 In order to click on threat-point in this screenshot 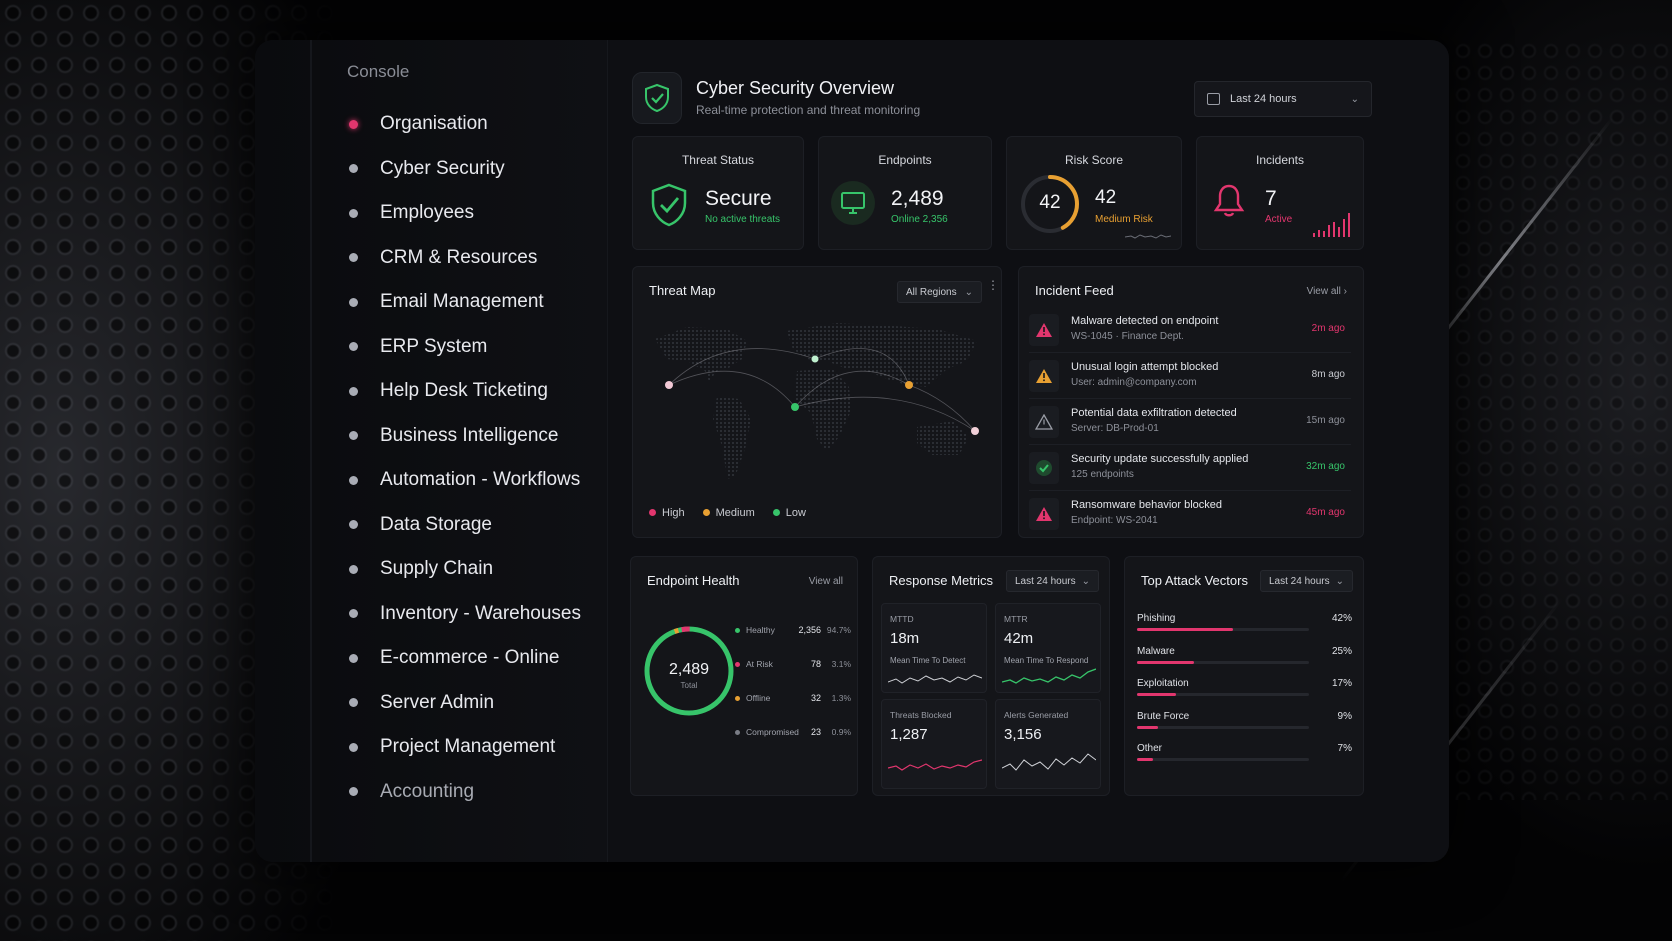, I will do `click(909, 385)`.